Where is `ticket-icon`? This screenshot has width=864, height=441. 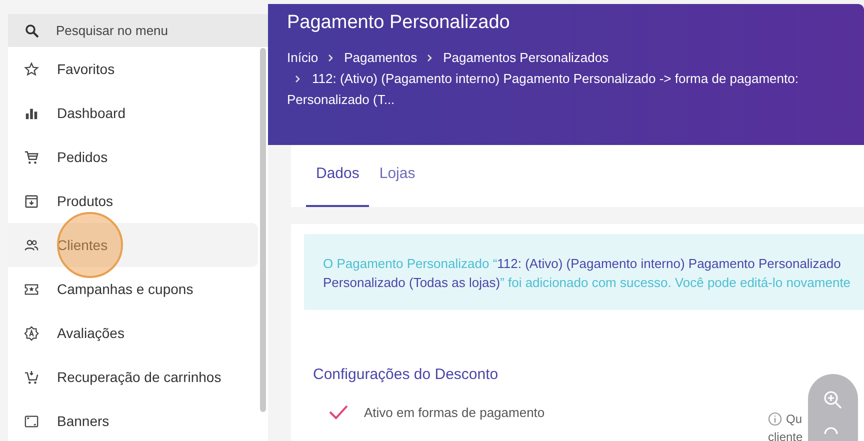 ticket-icon is located at coordinates (31, 289).